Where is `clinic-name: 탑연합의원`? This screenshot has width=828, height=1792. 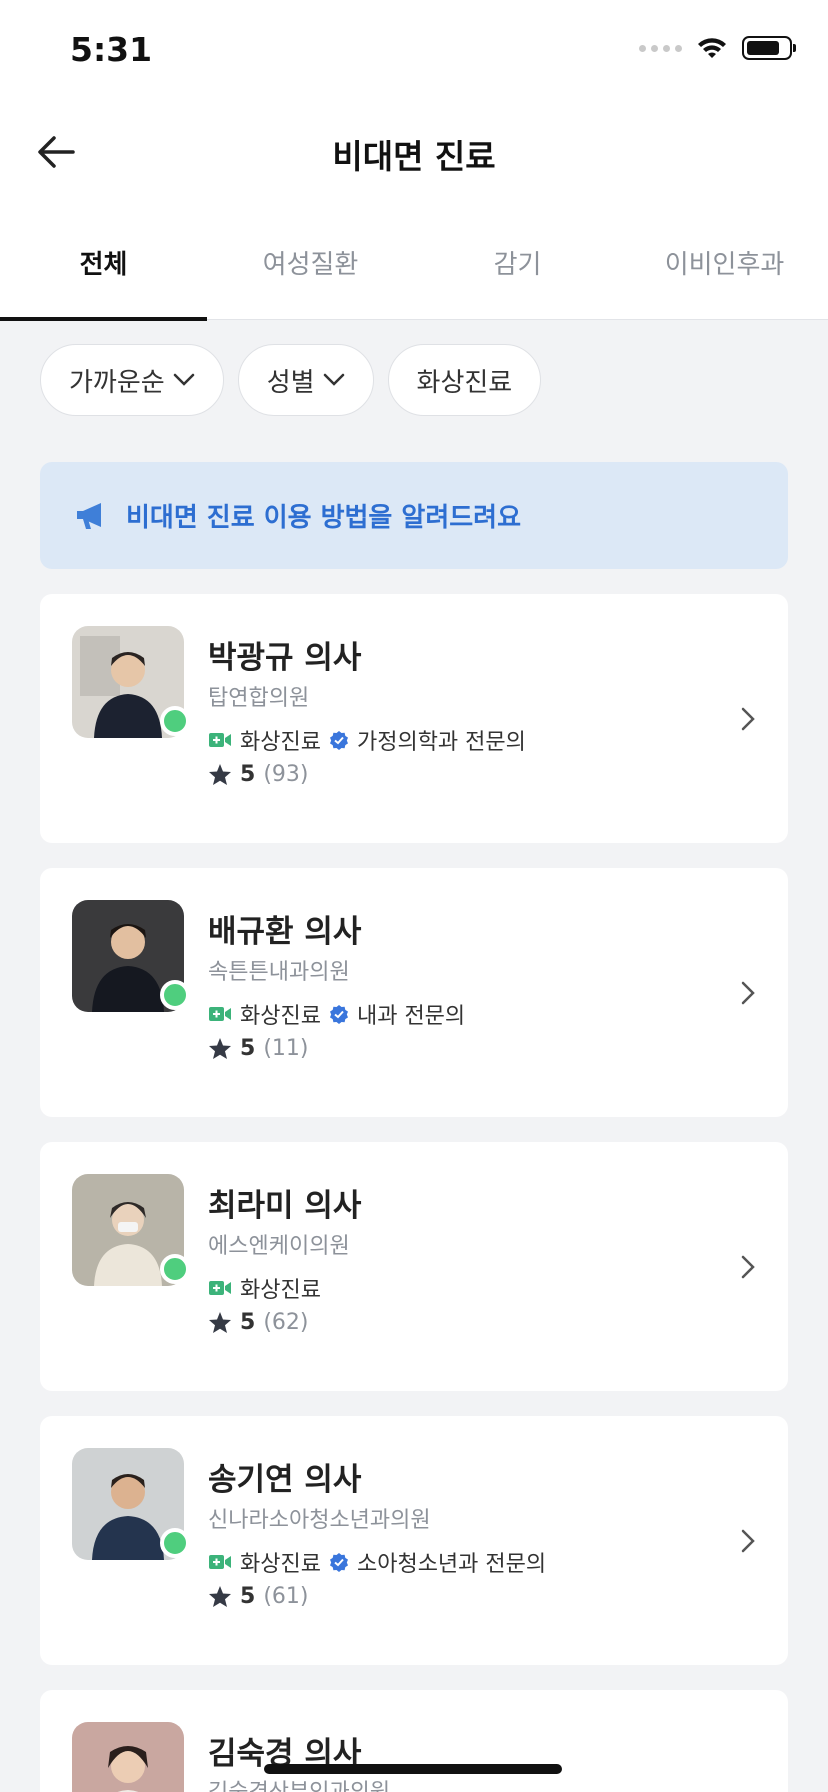 clinic-name: 탑연합의원 is located at coordinates (259, 698).